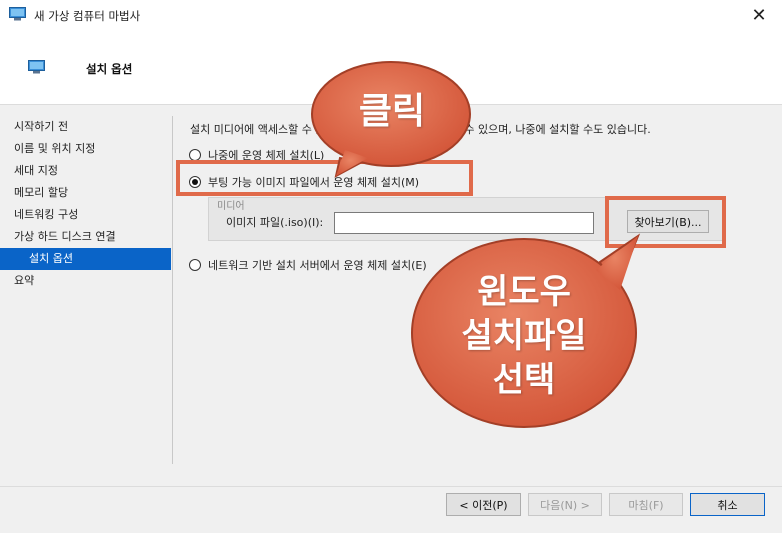 The height and width of the screenshot is (533, 782). What do you see at coordinates (392, 111) in the screenshot?
I see `click-callout-text: 클릭` at bounding box center [392, 111].